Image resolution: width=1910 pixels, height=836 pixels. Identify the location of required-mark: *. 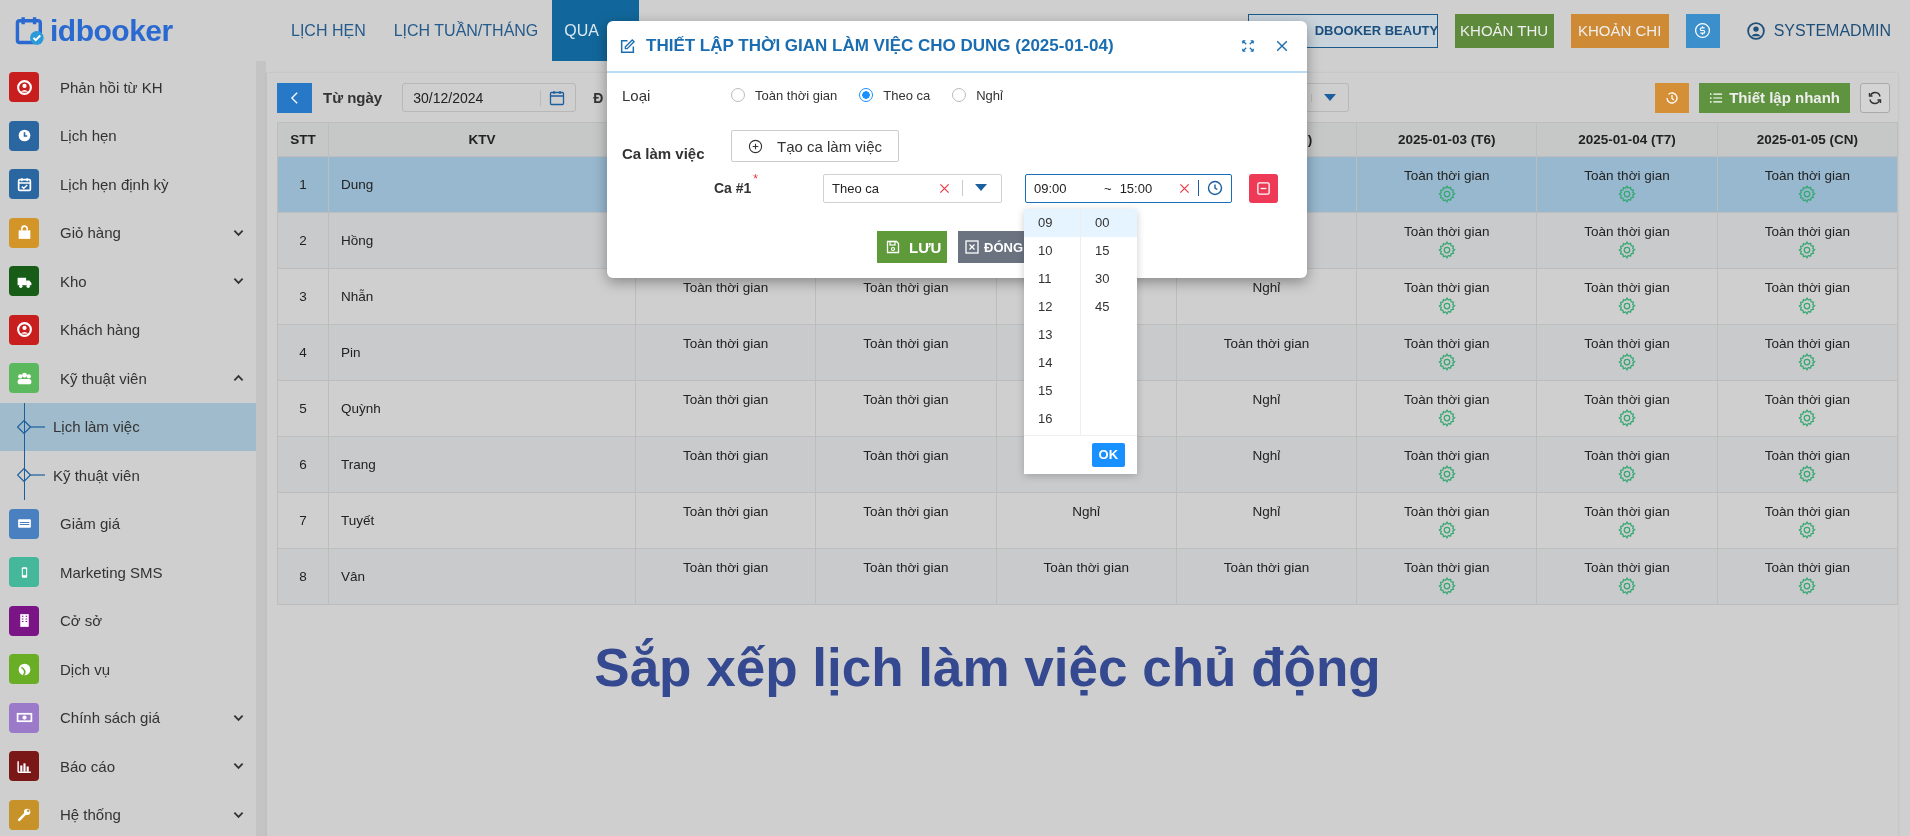
(756, 179).